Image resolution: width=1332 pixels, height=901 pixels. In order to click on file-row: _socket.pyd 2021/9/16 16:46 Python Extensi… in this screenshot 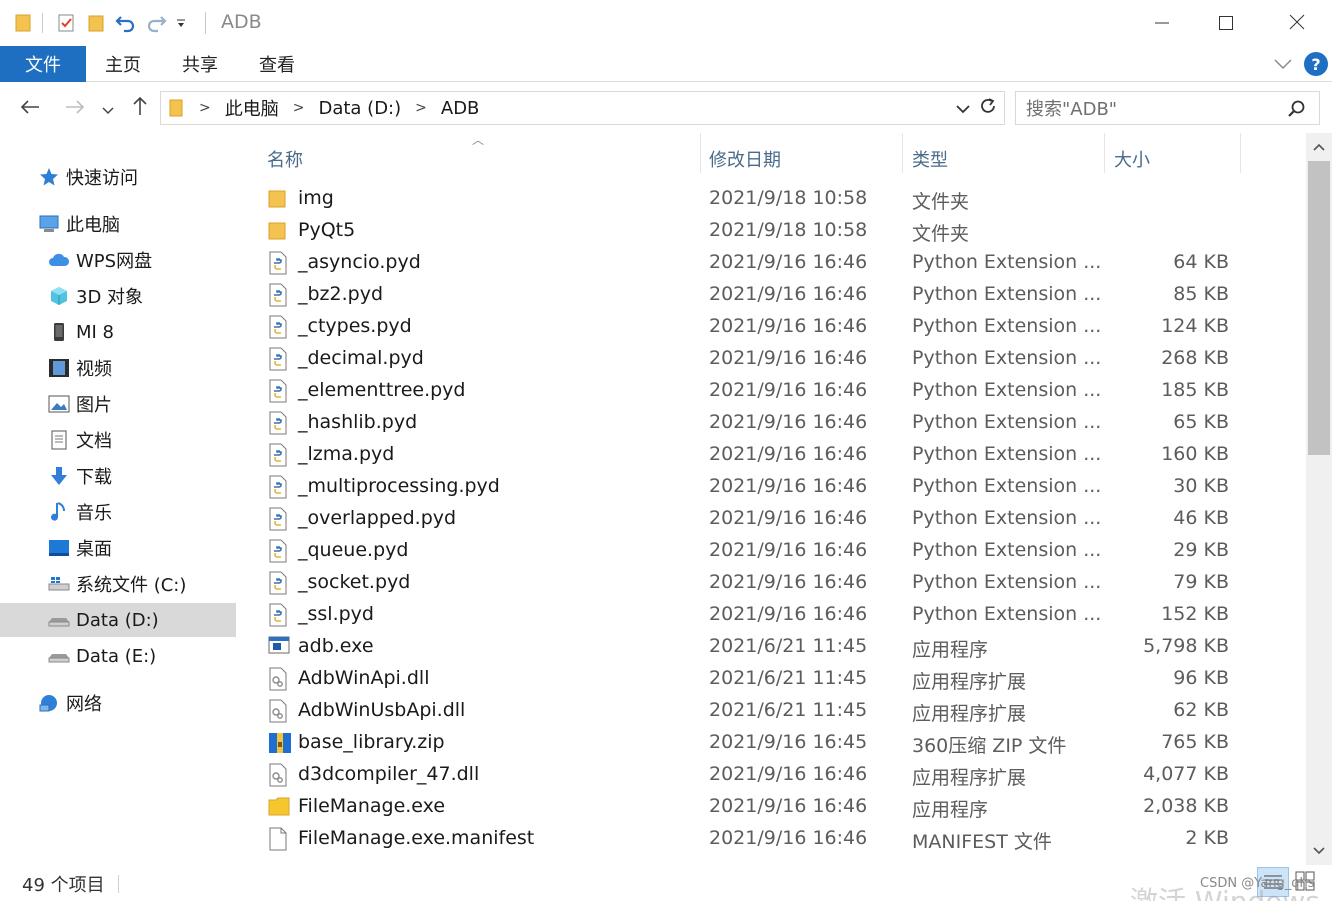, I will do `click(772, 583)`.